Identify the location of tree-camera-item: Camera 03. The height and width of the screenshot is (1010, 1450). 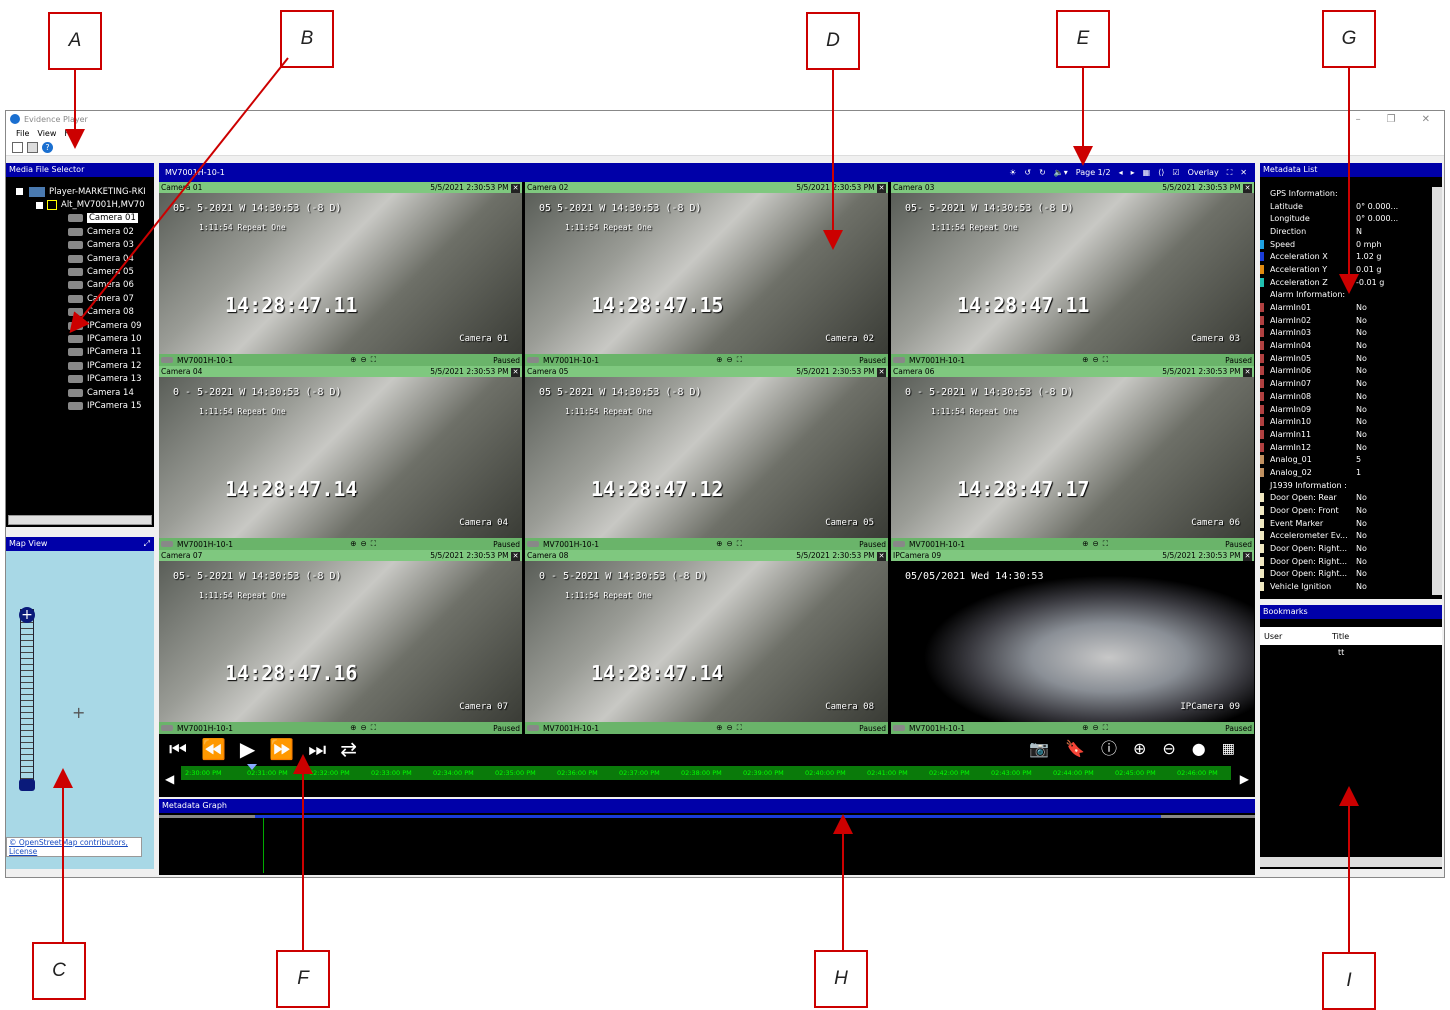
(80, 245).